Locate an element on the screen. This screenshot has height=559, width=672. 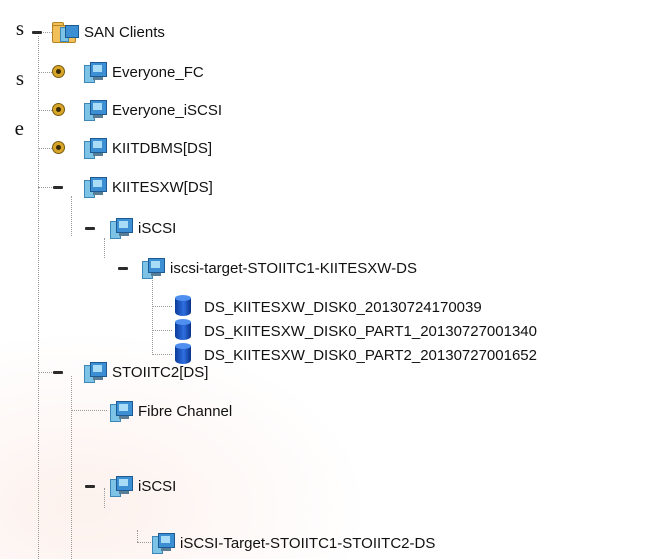
tree-node-disk: DS_KIITESXW_DISK0_PART2_20130727001652 is located at coordinates (355, 355).